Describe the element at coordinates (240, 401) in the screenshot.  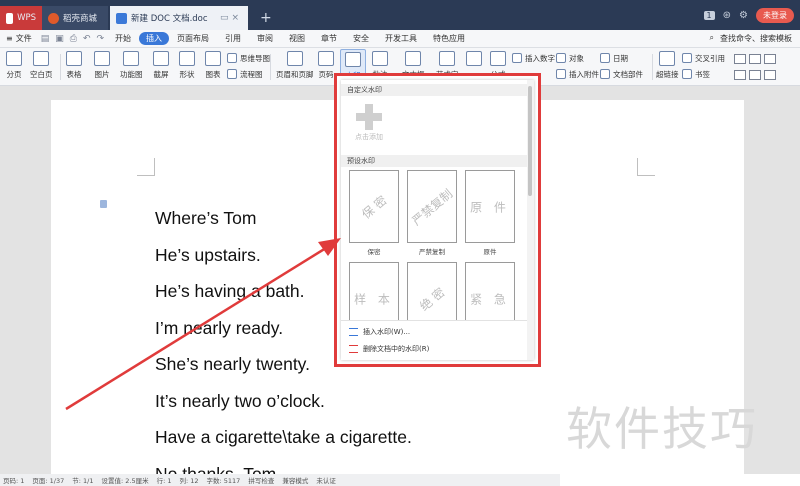
I see `text-line: It’s nearly two o’clock.` at that location.